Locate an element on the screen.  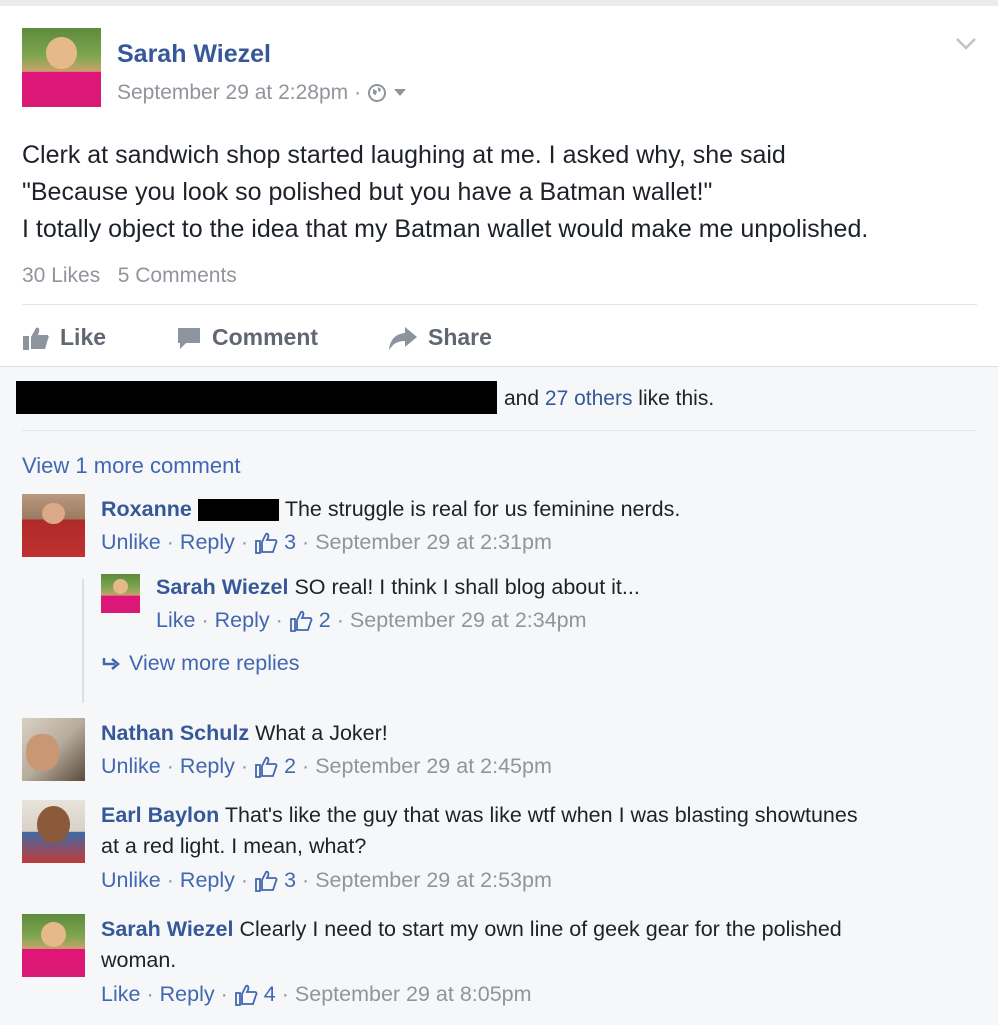
reply-author: Sarah Wiezel is located at coordinates (222, 587).